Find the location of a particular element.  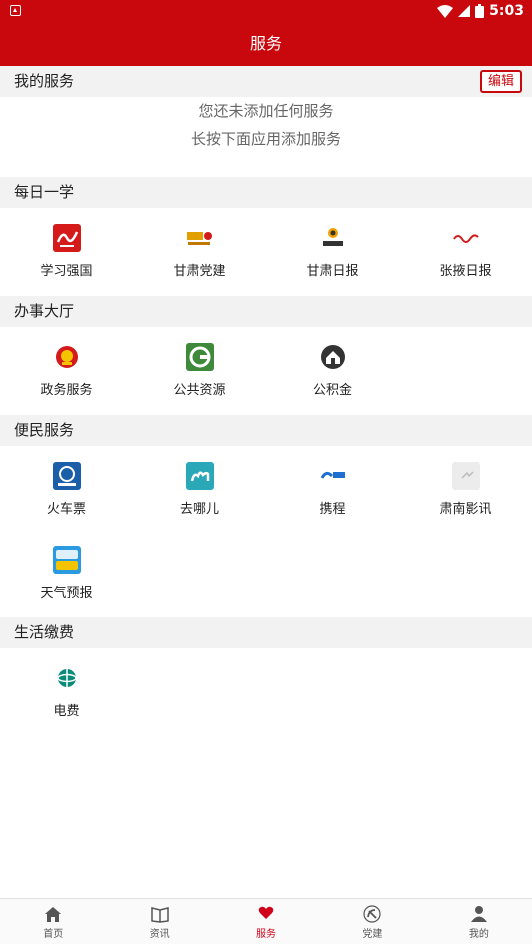

tab-label: 首页 is located at coordinates (53, 934).